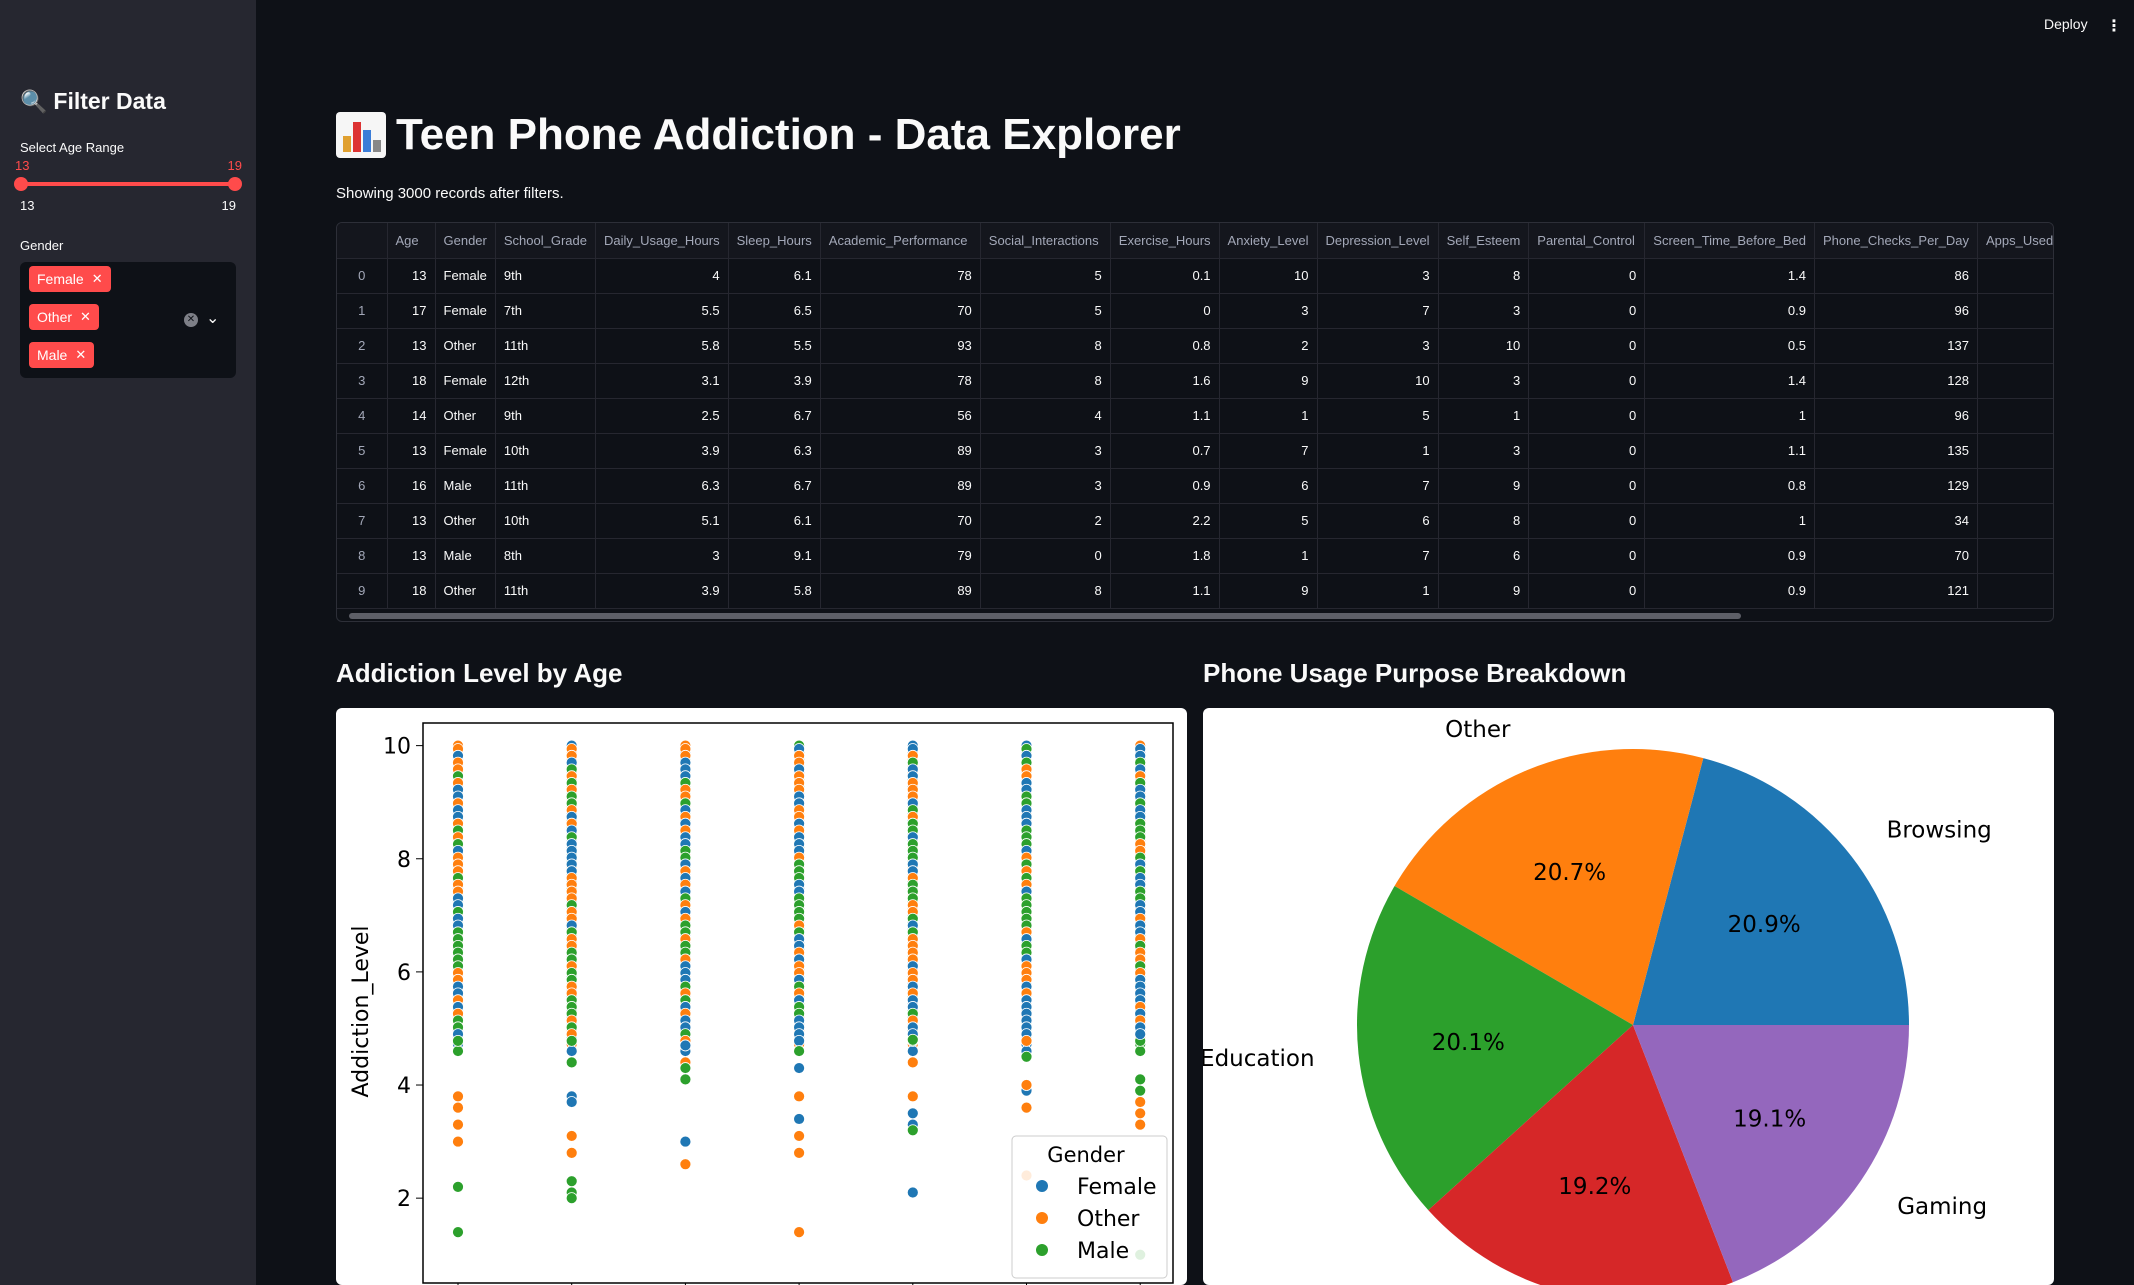 Image resolution: width=2134 pixels, height=1285 pixels. What do you see at coordinates (70, 279) in the screenshot?
I see `tag-female: Female ✕` at bounding box center [70, 279].